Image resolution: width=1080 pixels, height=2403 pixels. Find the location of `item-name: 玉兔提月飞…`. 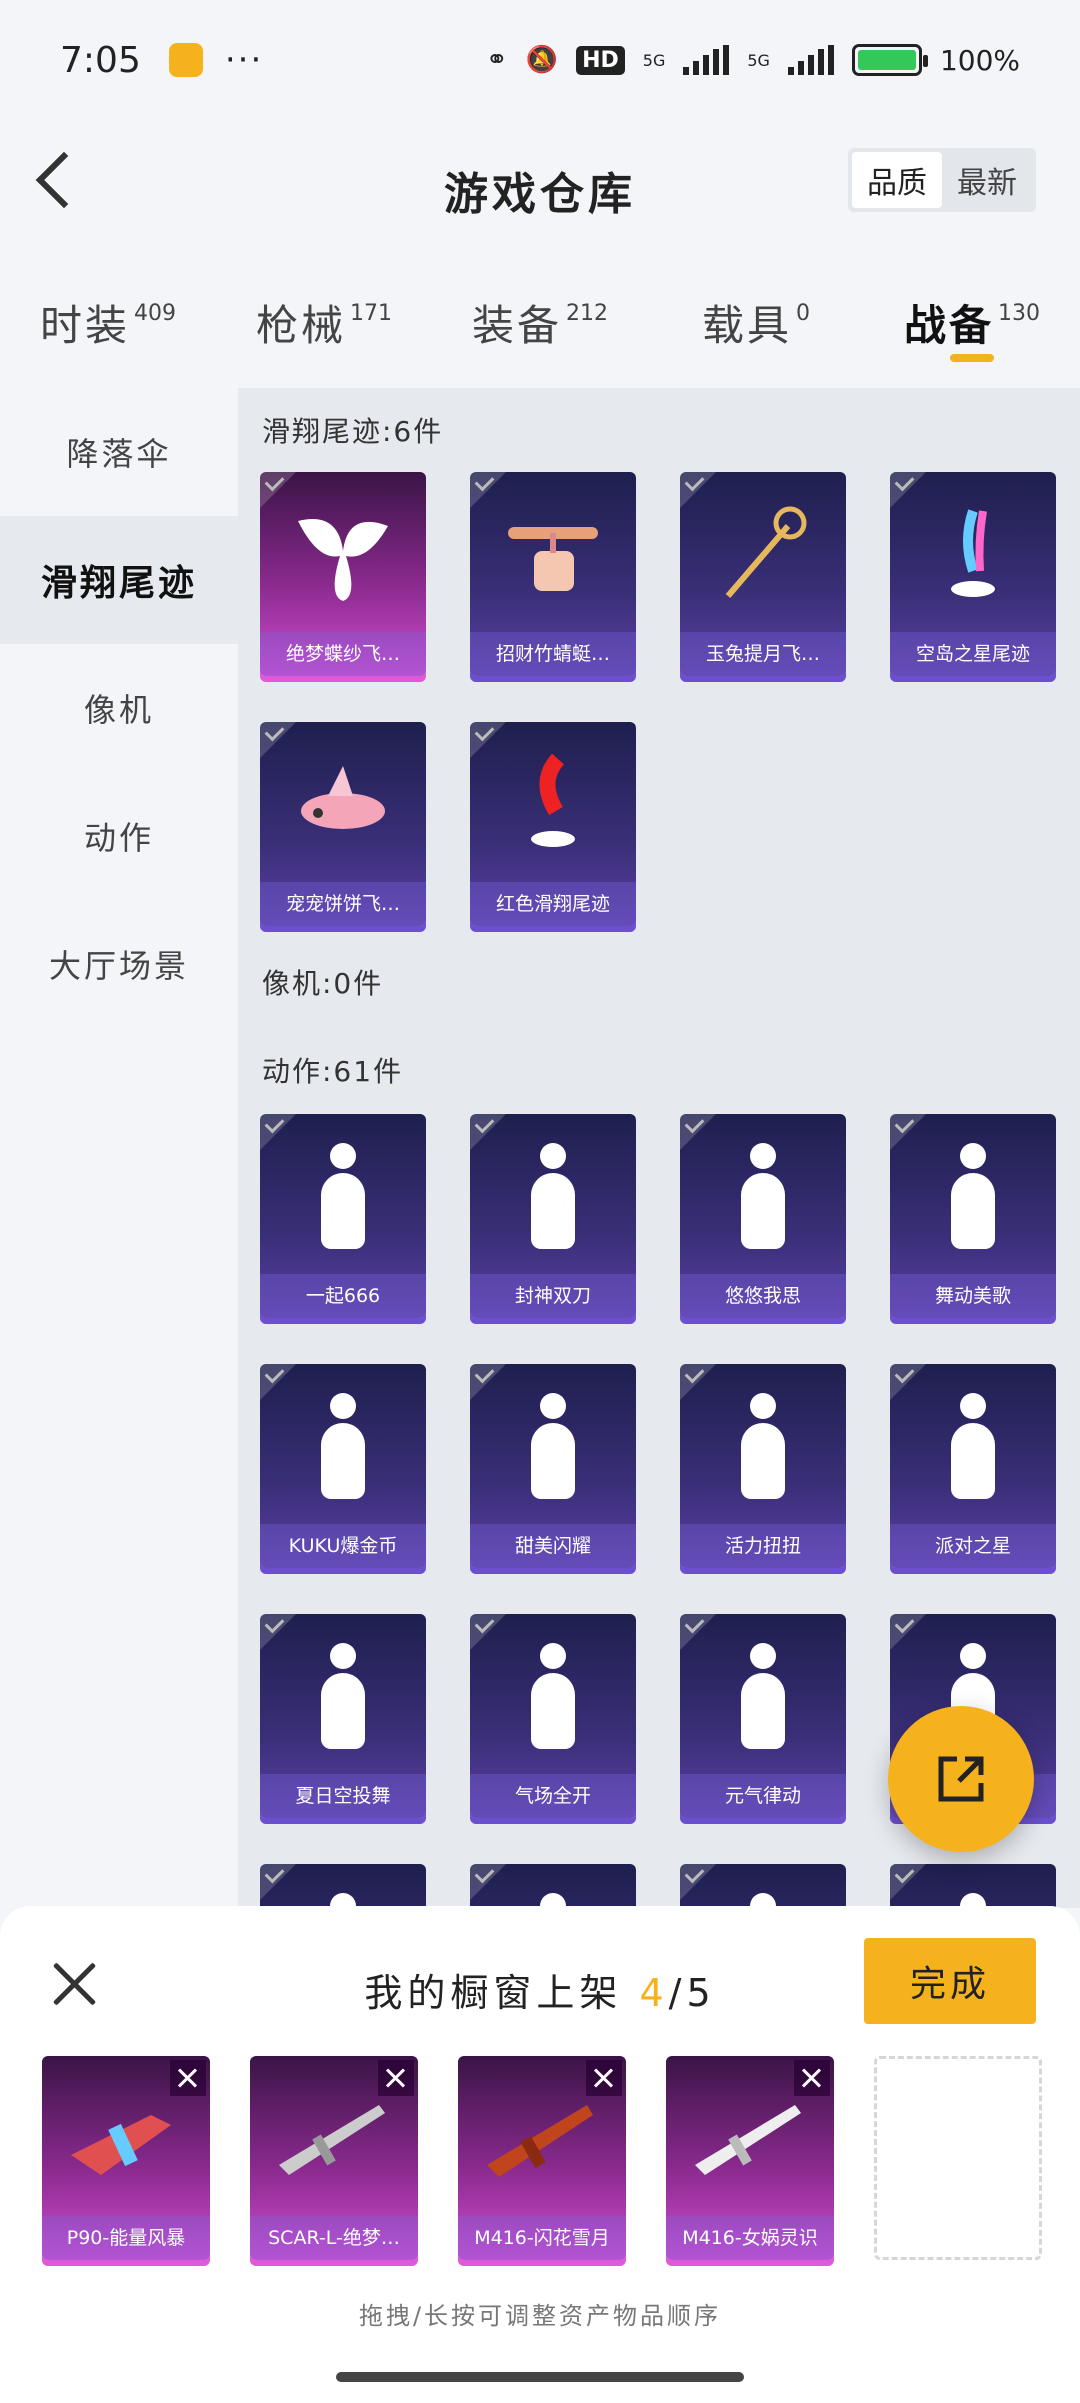

item-name: 玉兔提月飞… is located at coordinates (763, 654).